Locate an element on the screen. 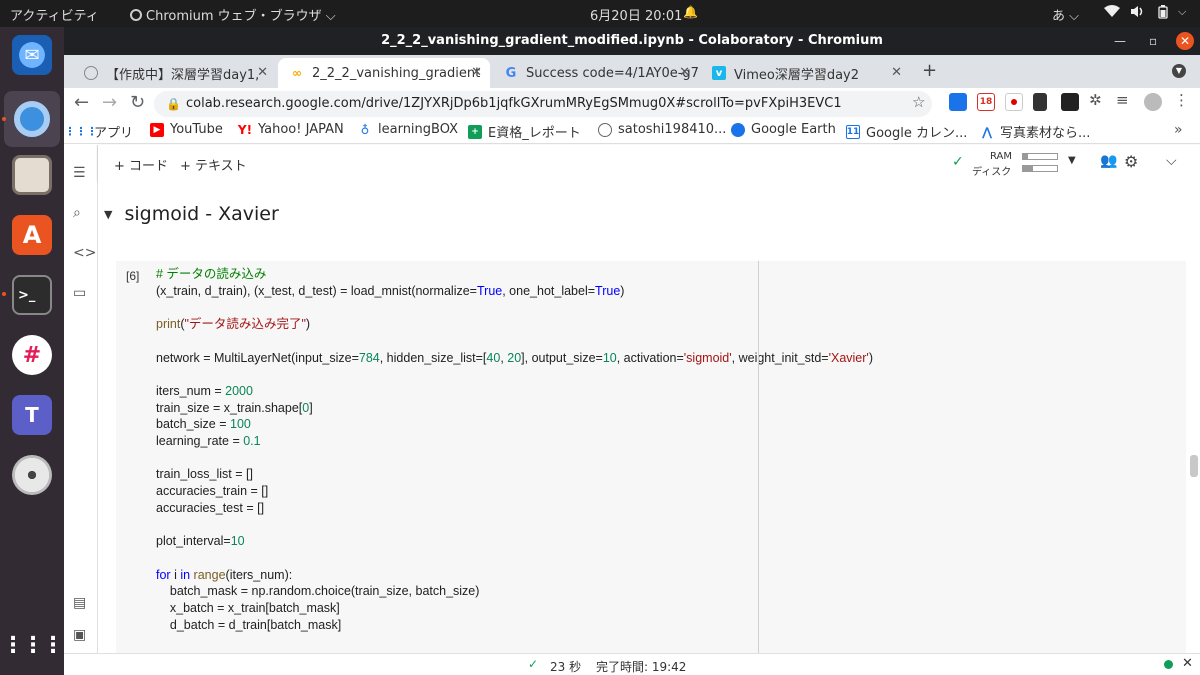 Image resolution: width=1200 pixels, height=675 pixels. extension-screen-icon is located at coordinates (958, 102).